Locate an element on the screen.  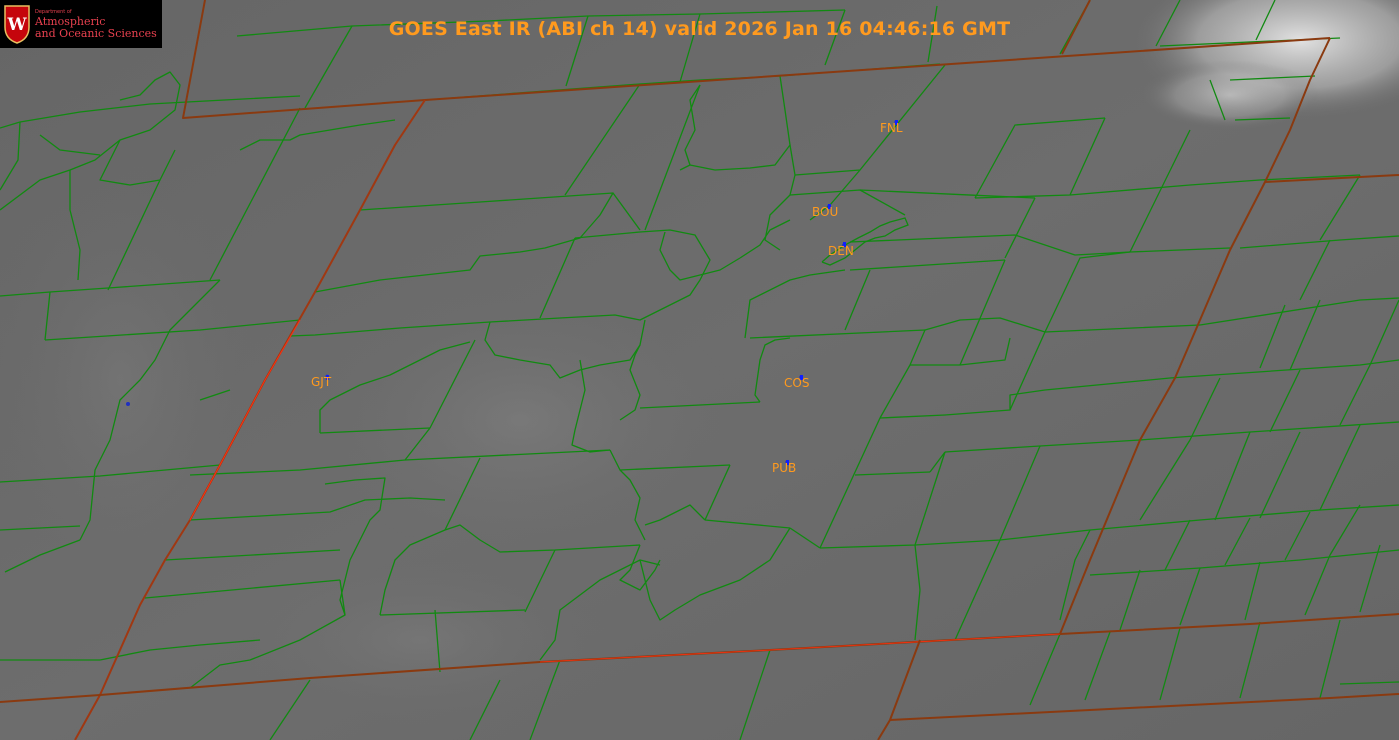
station-den: DEN is located at coordinates (841, 250).